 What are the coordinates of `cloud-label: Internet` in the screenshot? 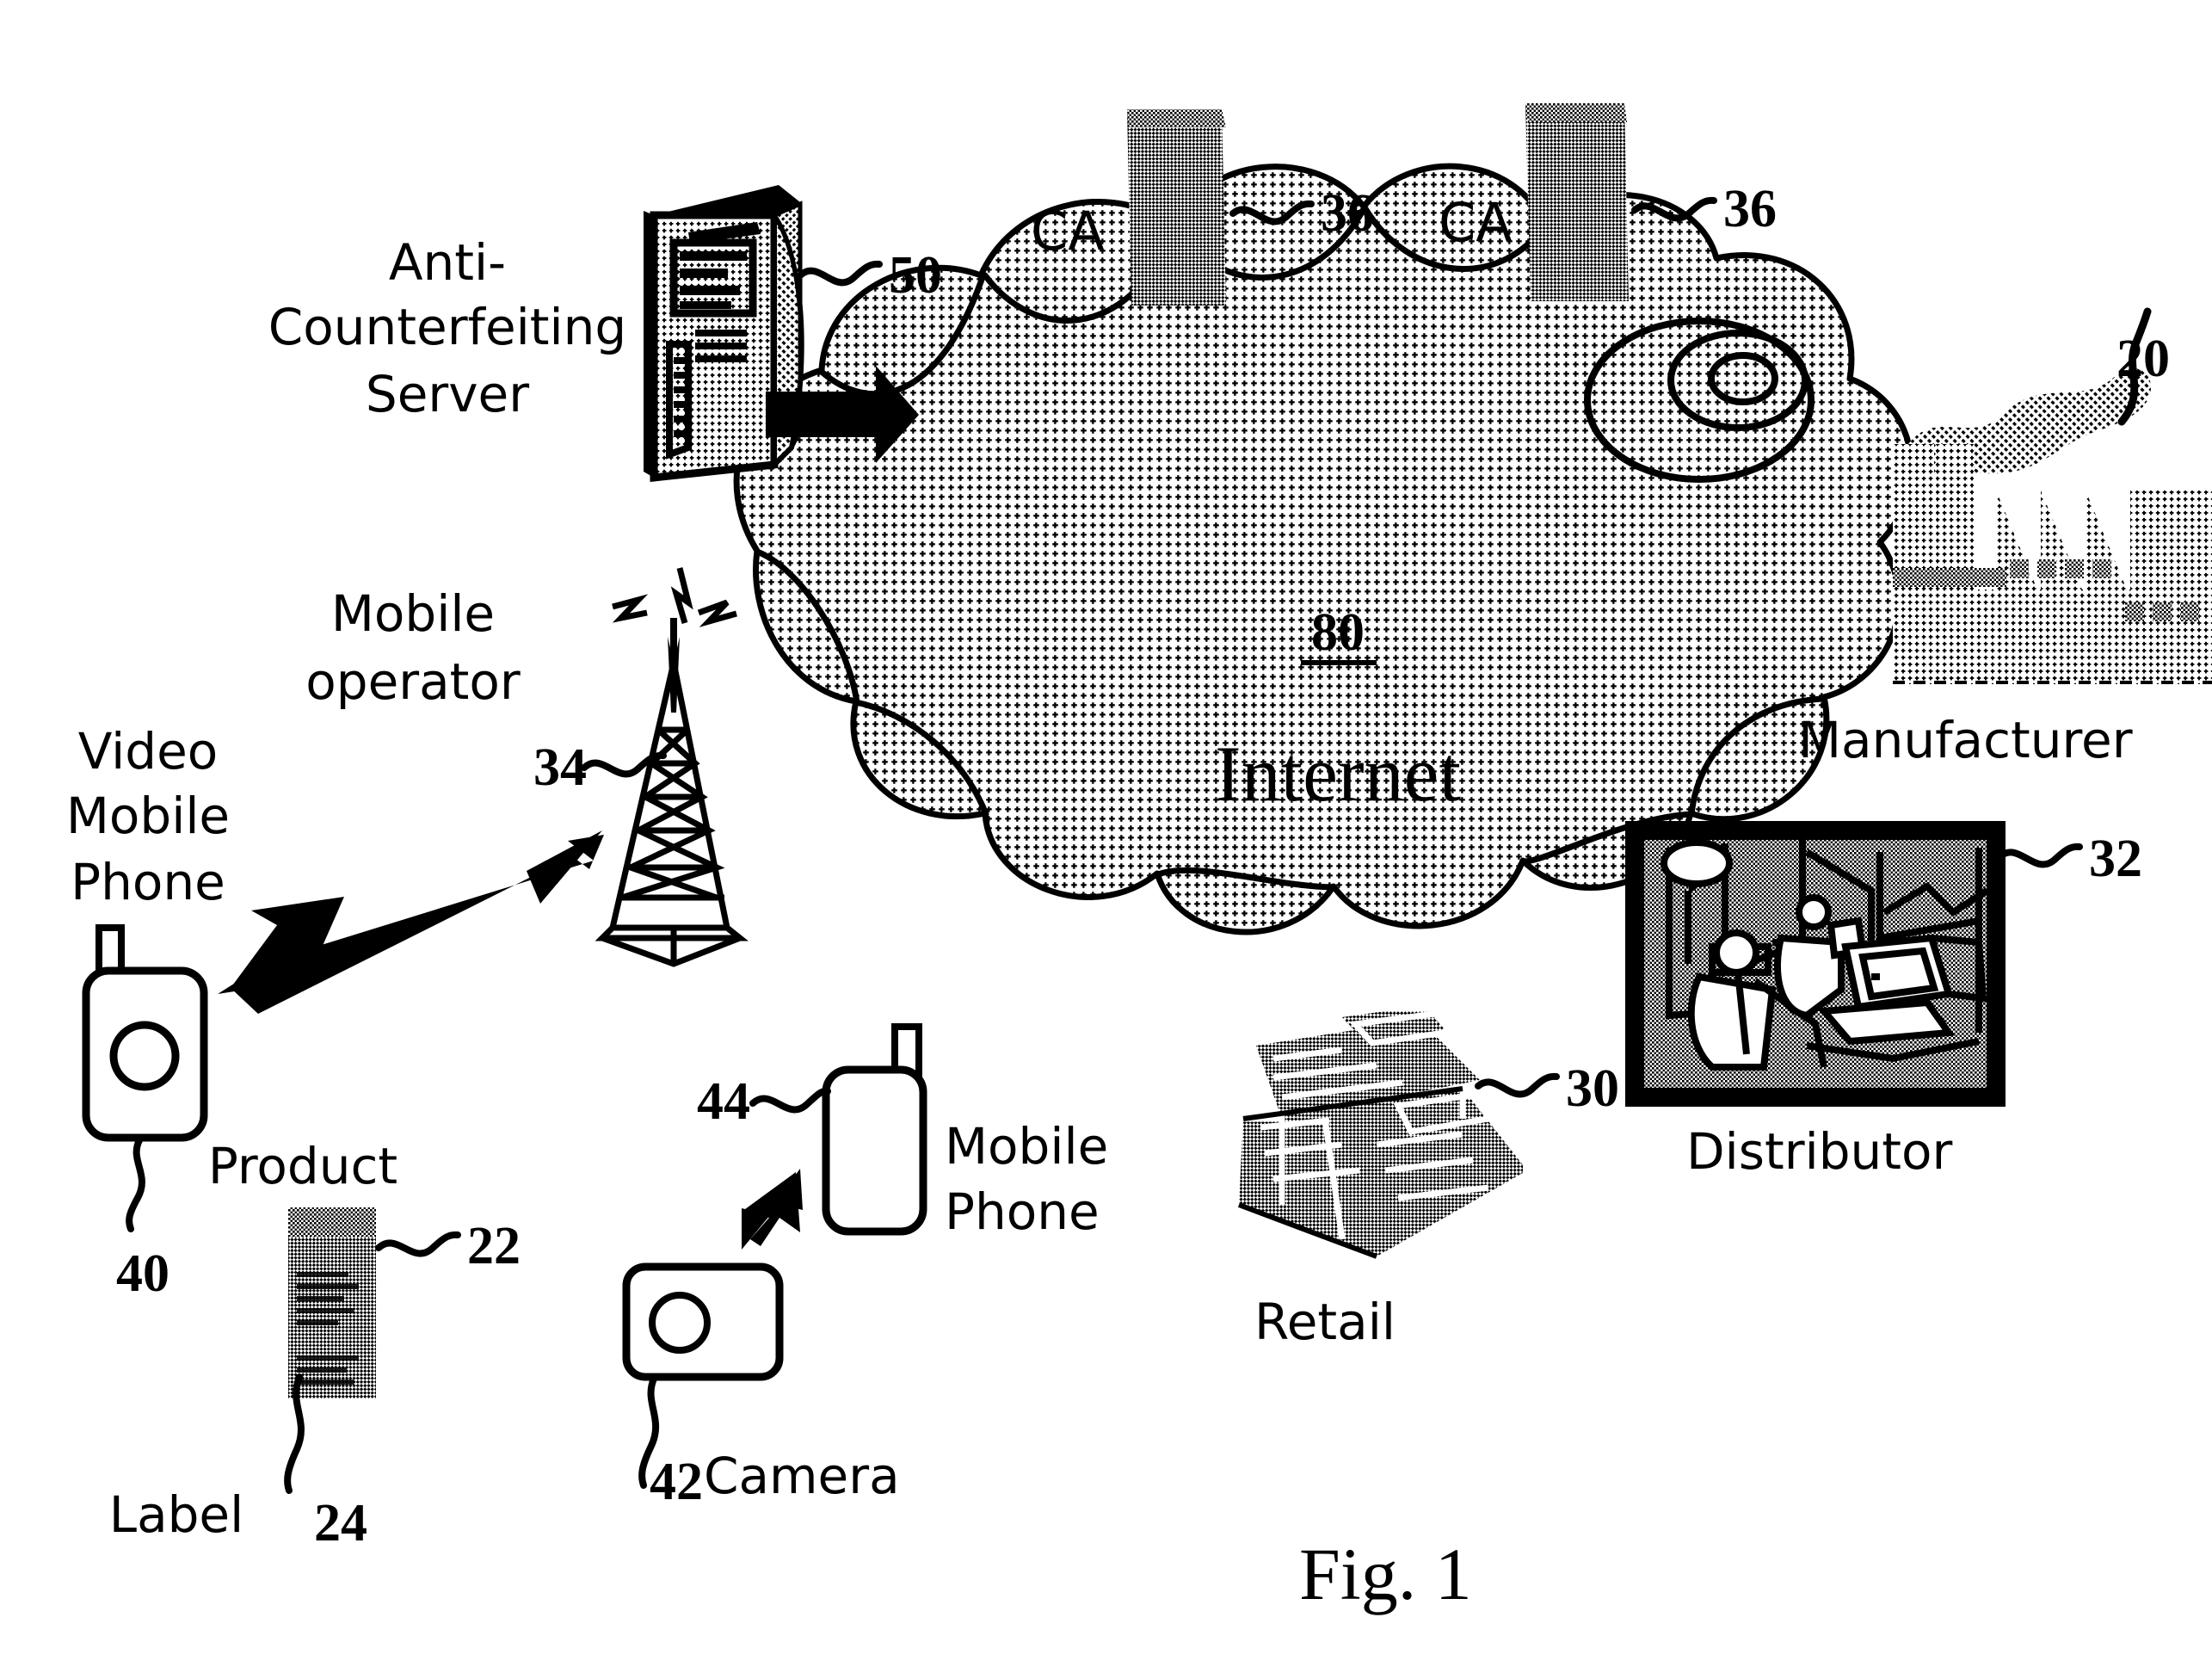 It's located at (1338, 774).